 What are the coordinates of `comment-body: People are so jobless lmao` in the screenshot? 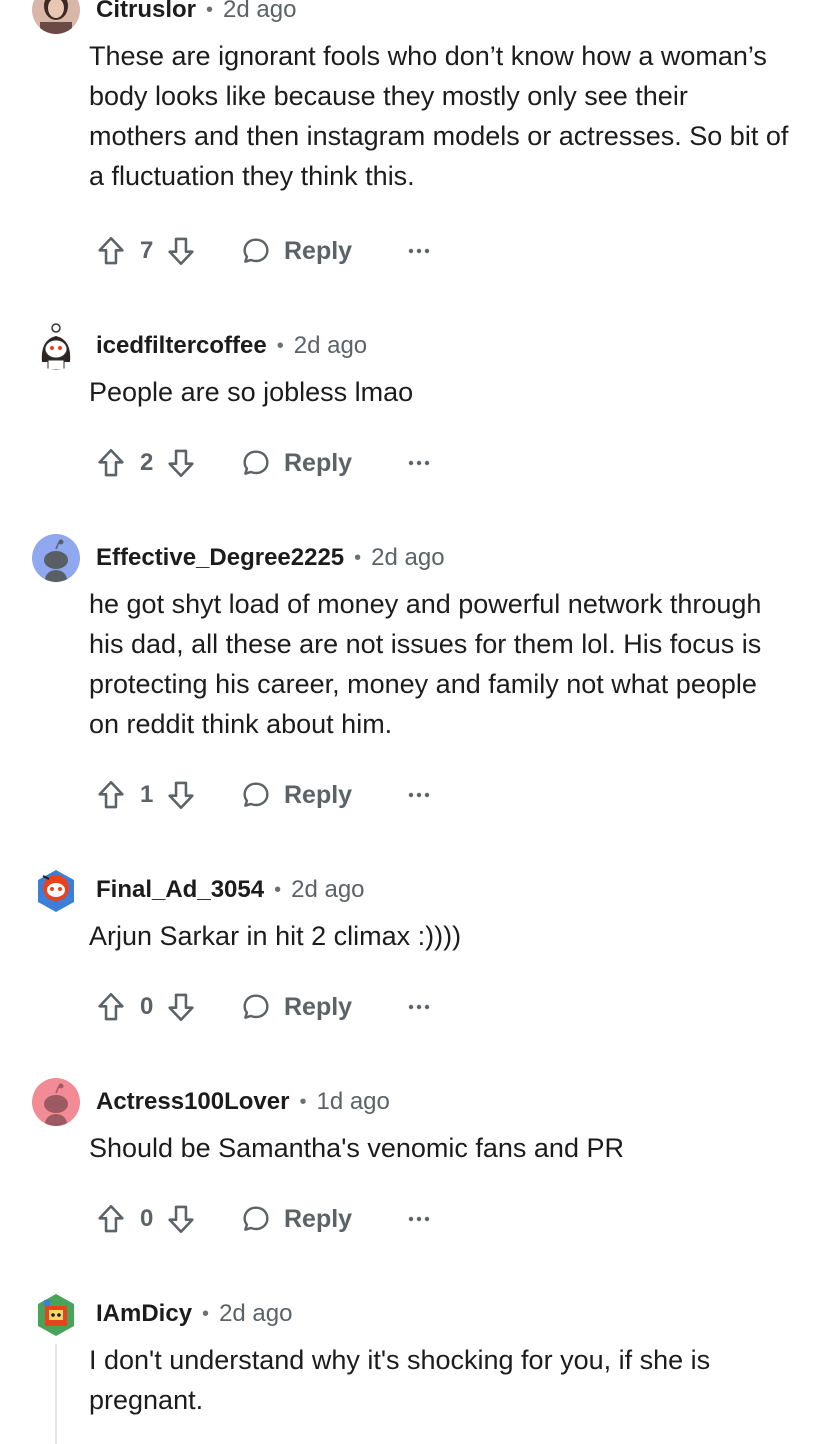 It's located at (251, 392).